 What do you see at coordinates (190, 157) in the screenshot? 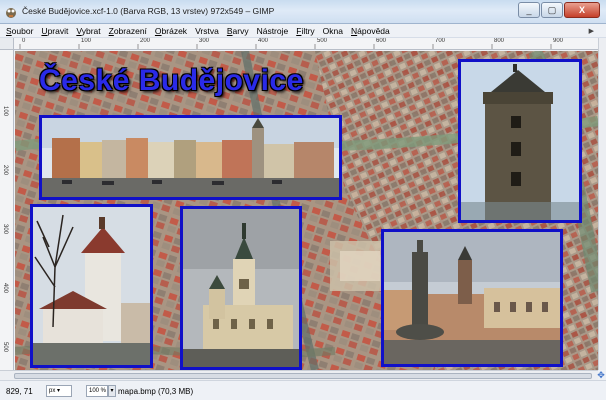
I see `photo-square-panorama` at bounding box center [190, 157].